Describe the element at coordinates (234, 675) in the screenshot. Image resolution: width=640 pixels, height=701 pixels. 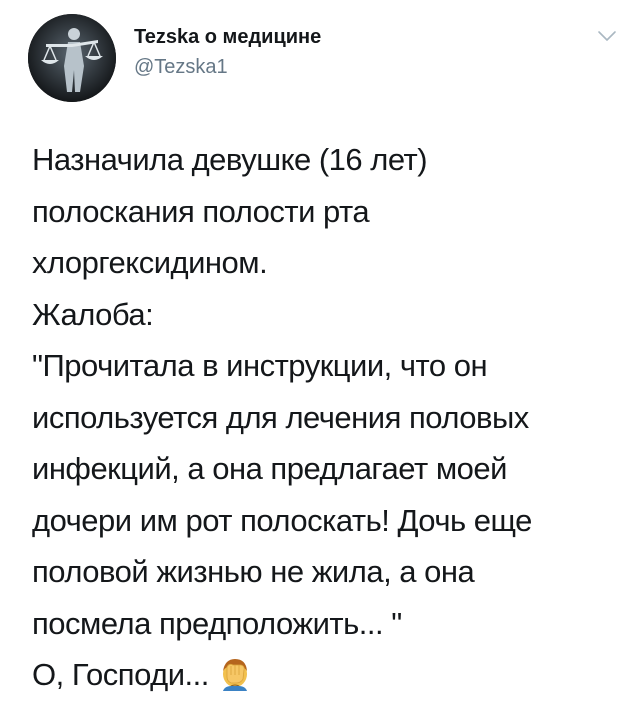
I see `face-palm-emoji-icon` at that location.